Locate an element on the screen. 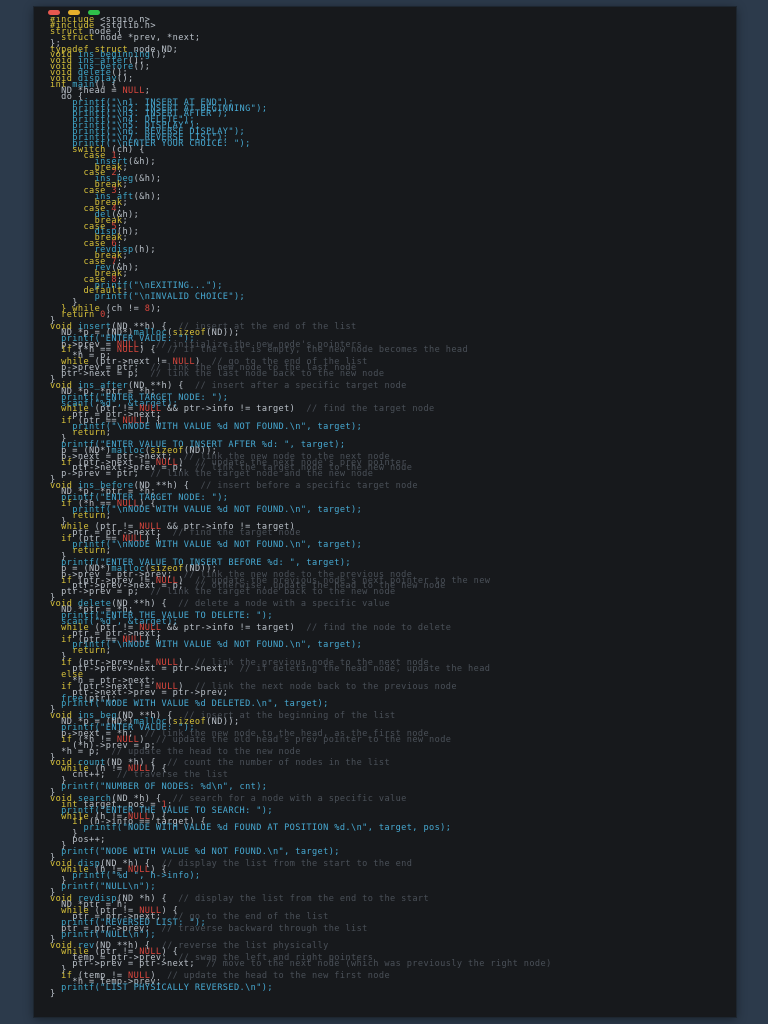 This screenshot has height=1024, width=768. code-token: // delete a node with a specific value is located at coordinates (279, 604).